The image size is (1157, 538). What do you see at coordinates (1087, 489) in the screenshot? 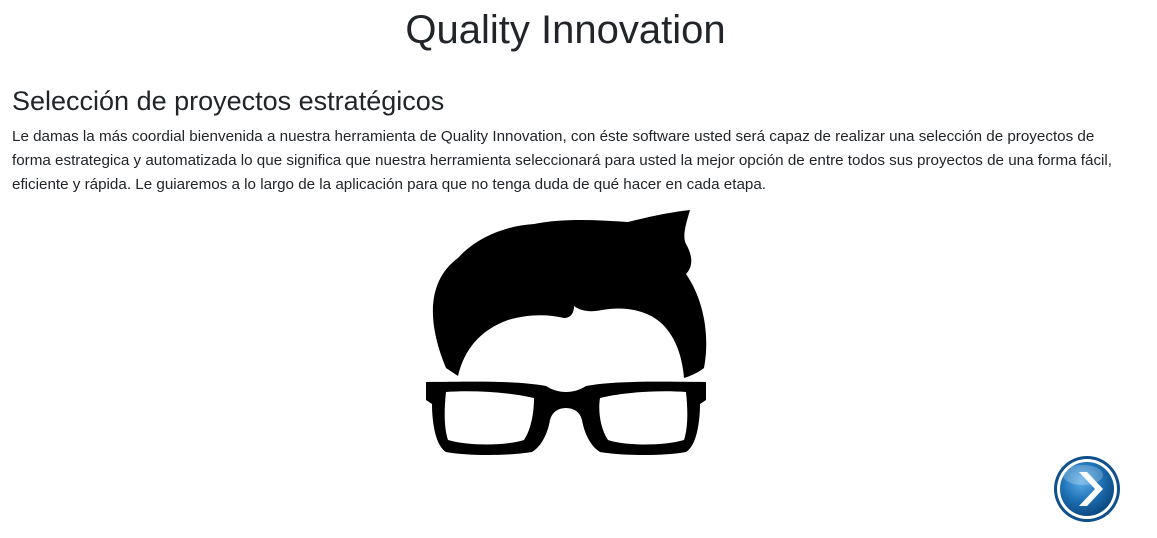
I see `next-button` at bounding box center [1087, 489].